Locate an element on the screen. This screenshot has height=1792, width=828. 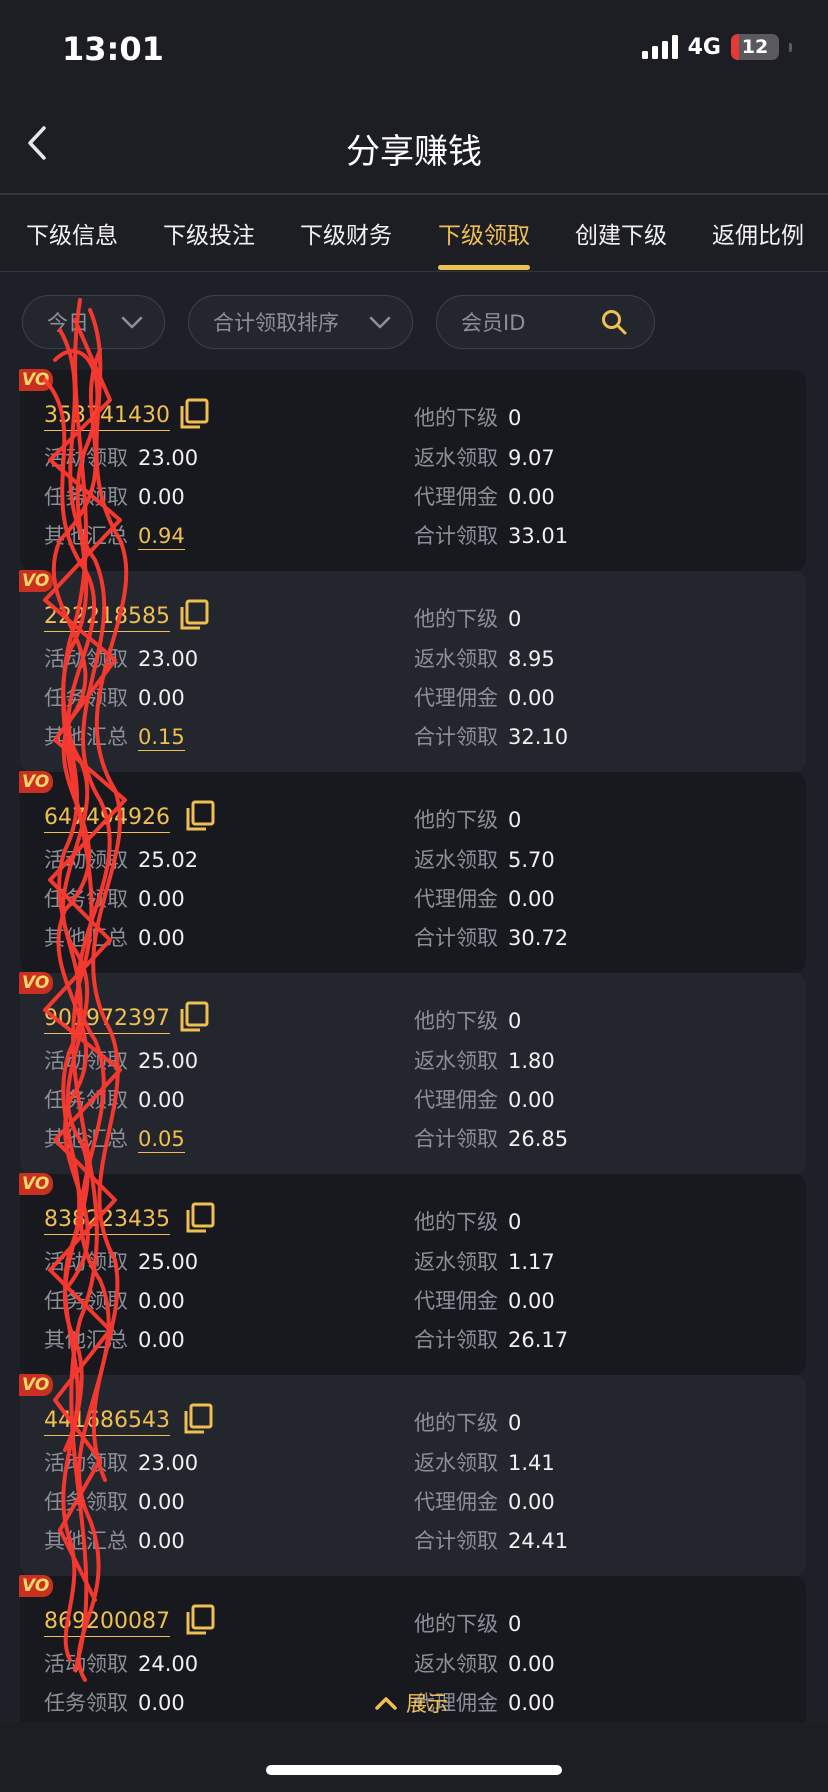
status-indicators: 4G 12 is located at coordinates (716, 47).